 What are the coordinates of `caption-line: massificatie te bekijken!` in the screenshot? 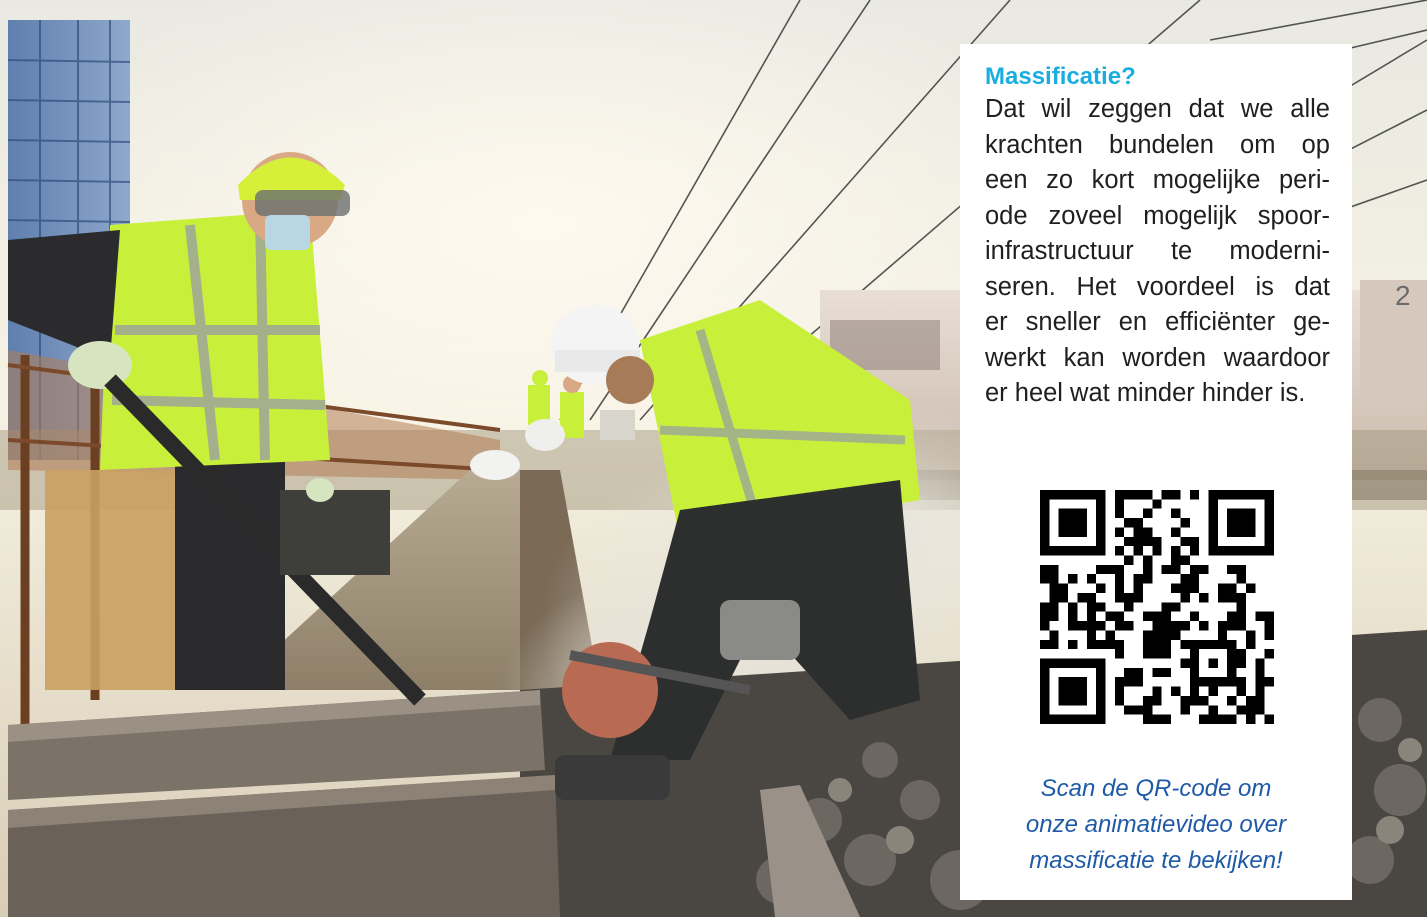 It's located at (1156, 860).